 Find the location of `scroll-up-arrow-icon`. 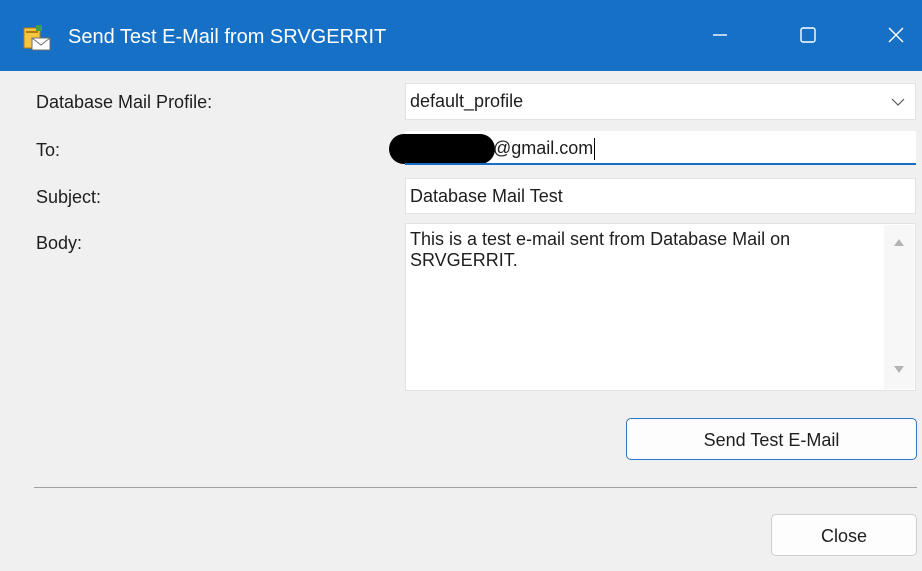

scroll-up-arrow-icon is located at coordinates (899, 242).